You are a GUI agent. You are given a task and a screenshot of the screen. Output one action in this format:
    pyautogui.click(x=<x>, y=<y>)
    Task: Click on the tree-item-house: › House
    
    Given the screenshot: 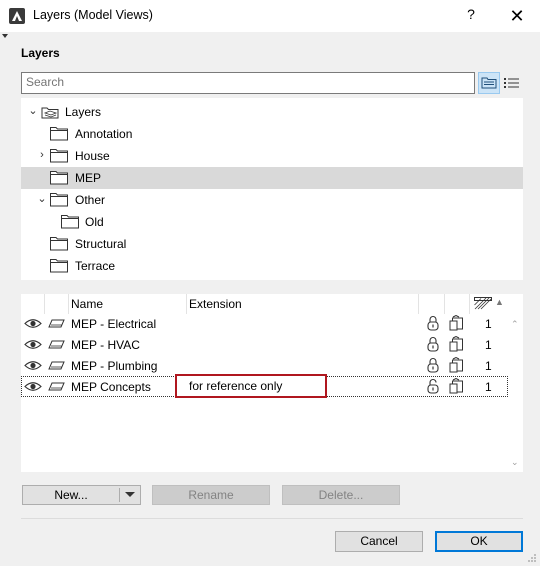 What is the action you would take?
    pyautogui.click(x=272, y=156)
    